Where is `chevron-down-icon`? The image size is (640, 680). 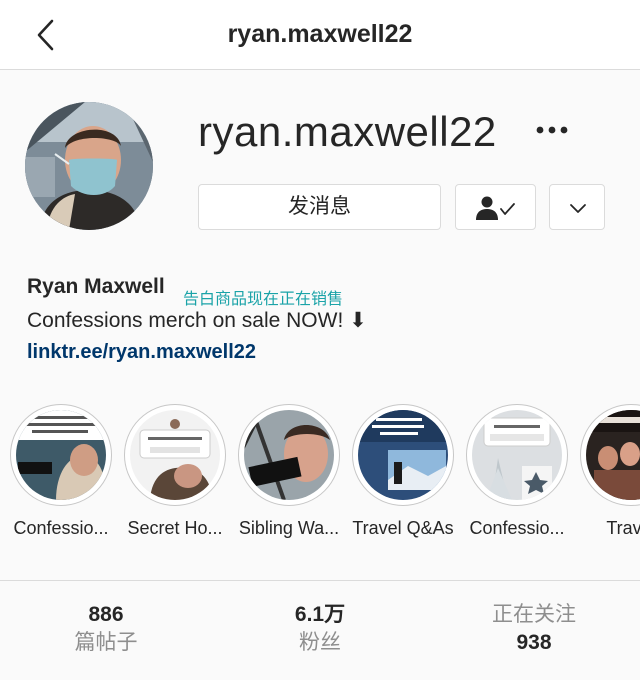
chevron-down-icon is located at coordinates (578, 208).